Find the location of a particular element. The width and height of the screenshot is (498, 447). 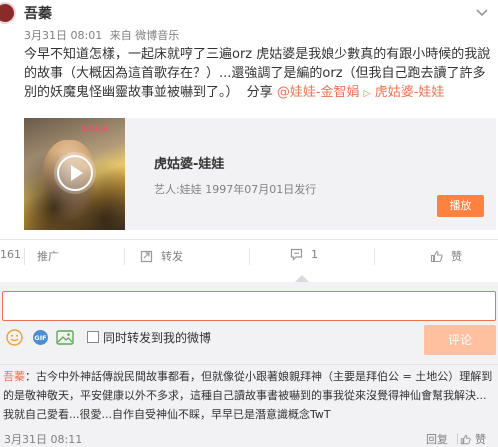

comment-action: 1 is located at coordinates (304, 254).